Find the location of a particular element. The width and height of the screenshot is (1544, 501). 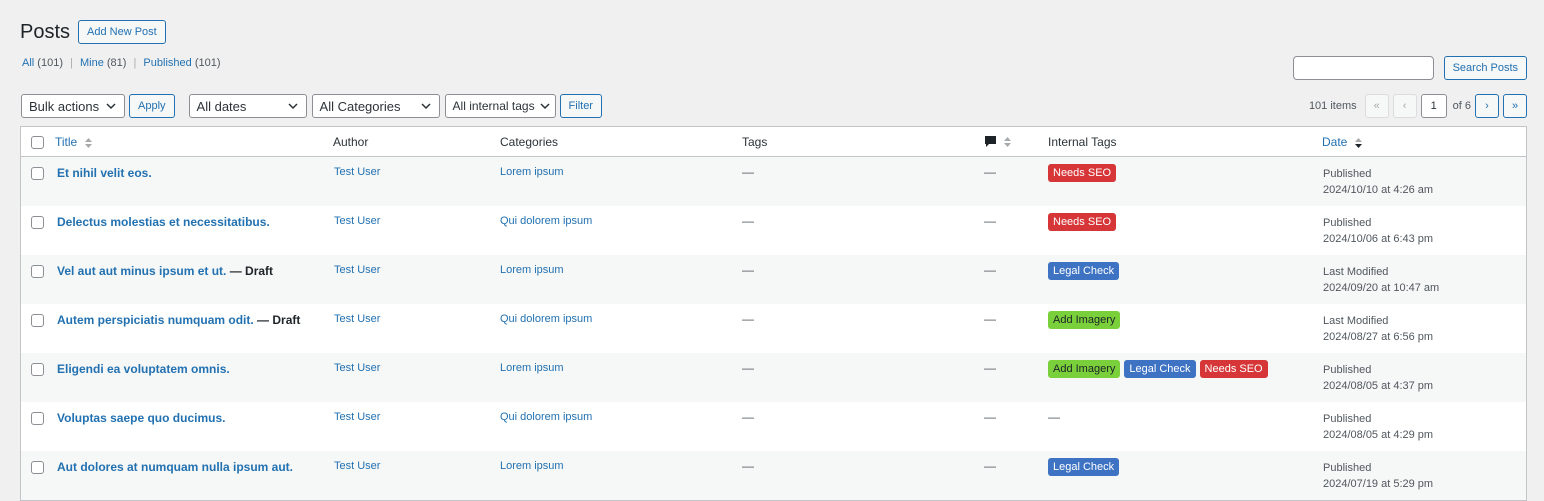

post-title-cell: Autem perspiciatis numquam odit. — Draft is located at coordinates (178, 320).